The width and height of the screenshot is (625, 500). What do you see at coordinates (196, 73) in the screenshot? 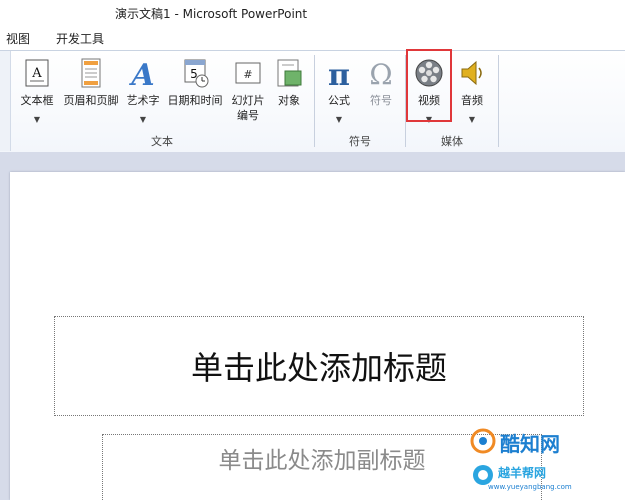
I see `datetime-icon: 5` at bounding box center [196, 73].